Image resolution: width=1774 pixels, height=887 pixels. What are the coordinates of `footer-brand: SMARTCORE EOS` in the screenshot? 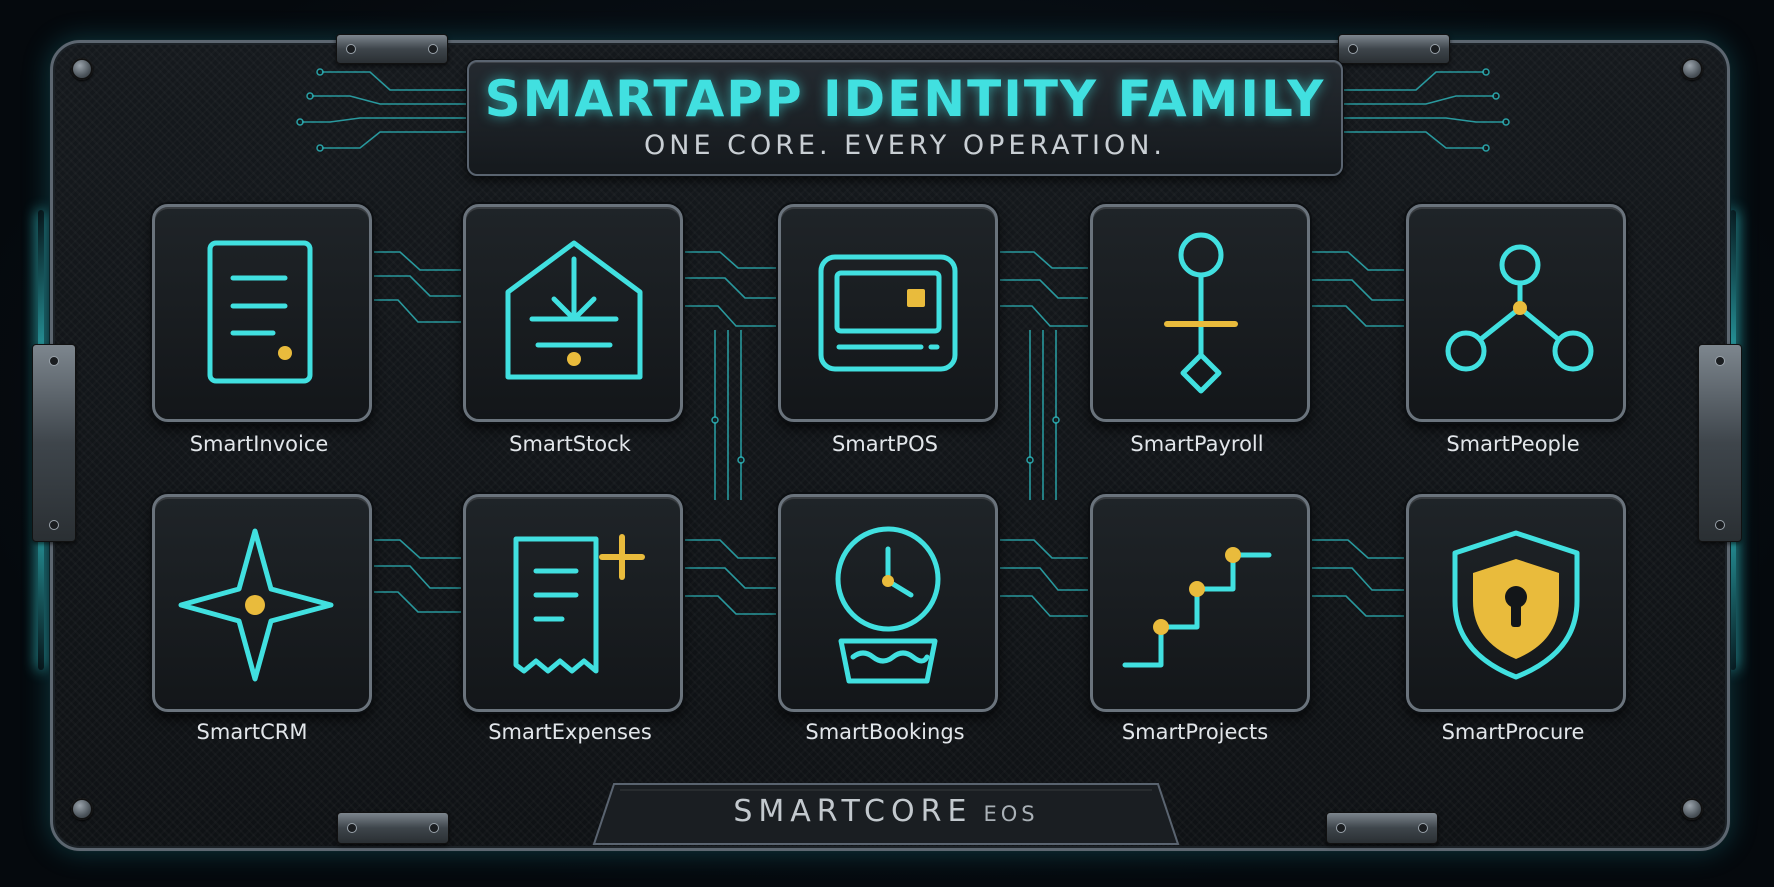 It's located at (886, 811).